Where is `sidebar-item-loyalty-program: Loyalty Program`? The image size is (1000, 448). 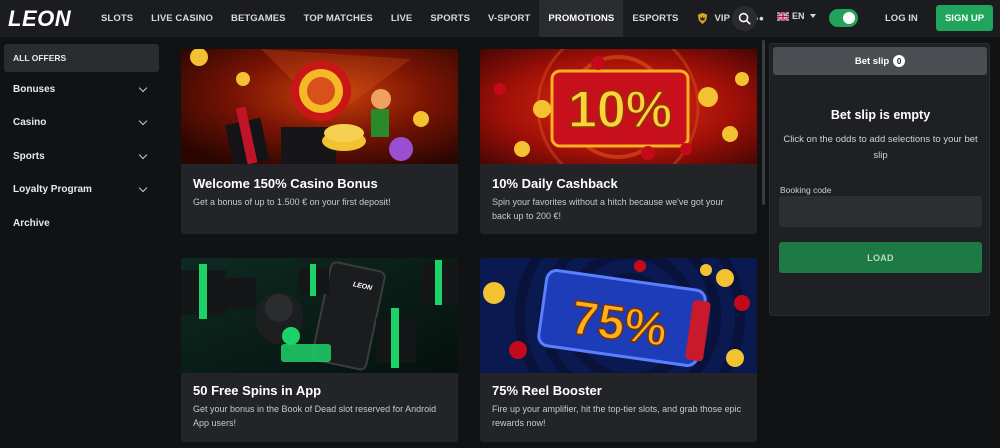
sidebar-item-loyalty-program: Loyalty Program is located at coordinates (81, 189).